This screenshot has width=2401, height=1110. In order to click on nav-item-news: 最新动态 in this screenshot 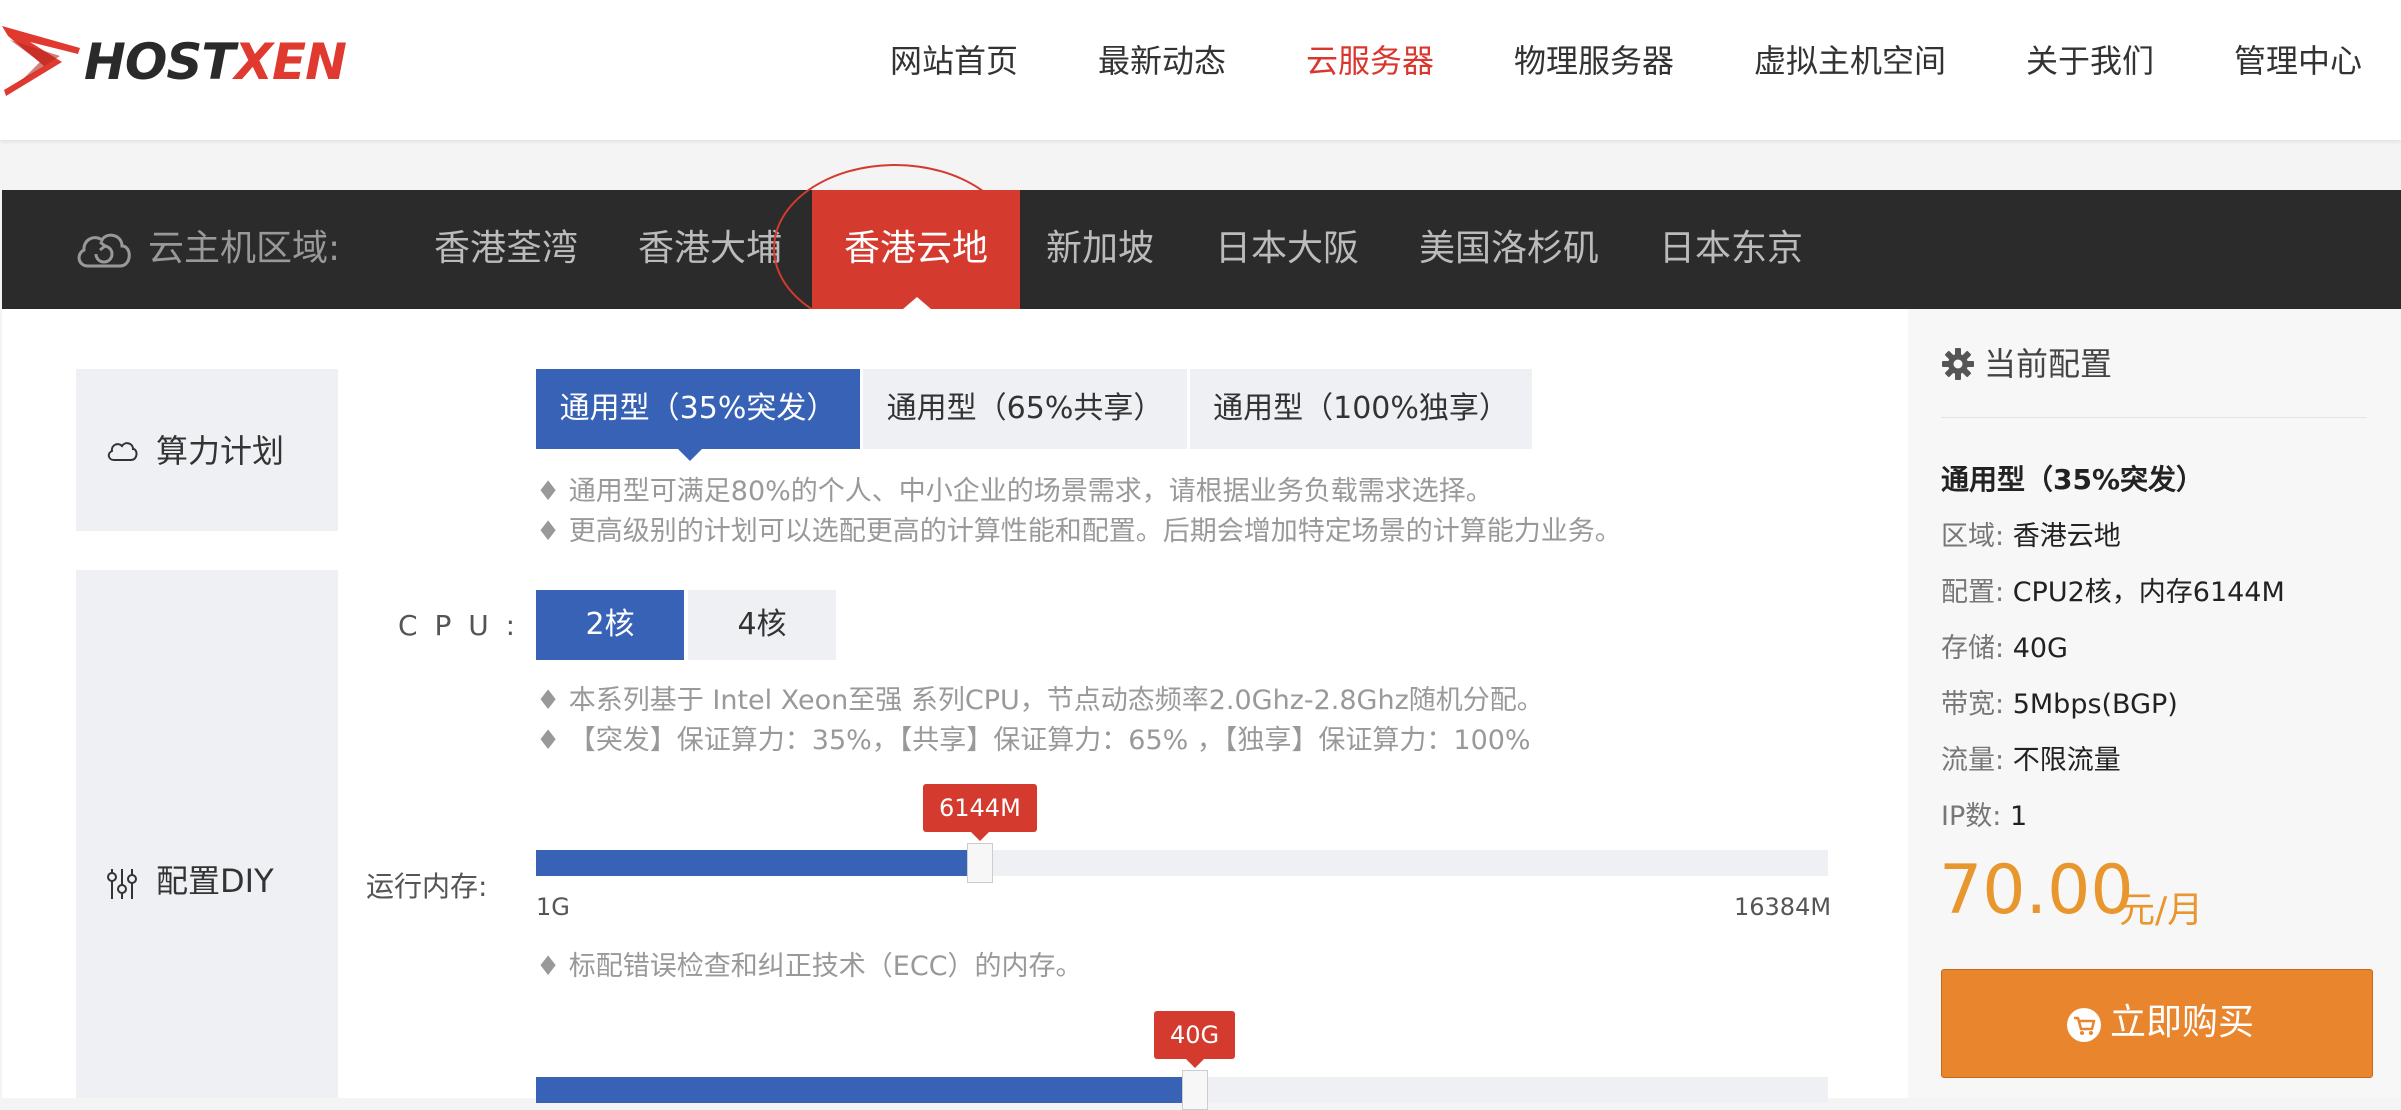, I will do `click(1162, 61)`.